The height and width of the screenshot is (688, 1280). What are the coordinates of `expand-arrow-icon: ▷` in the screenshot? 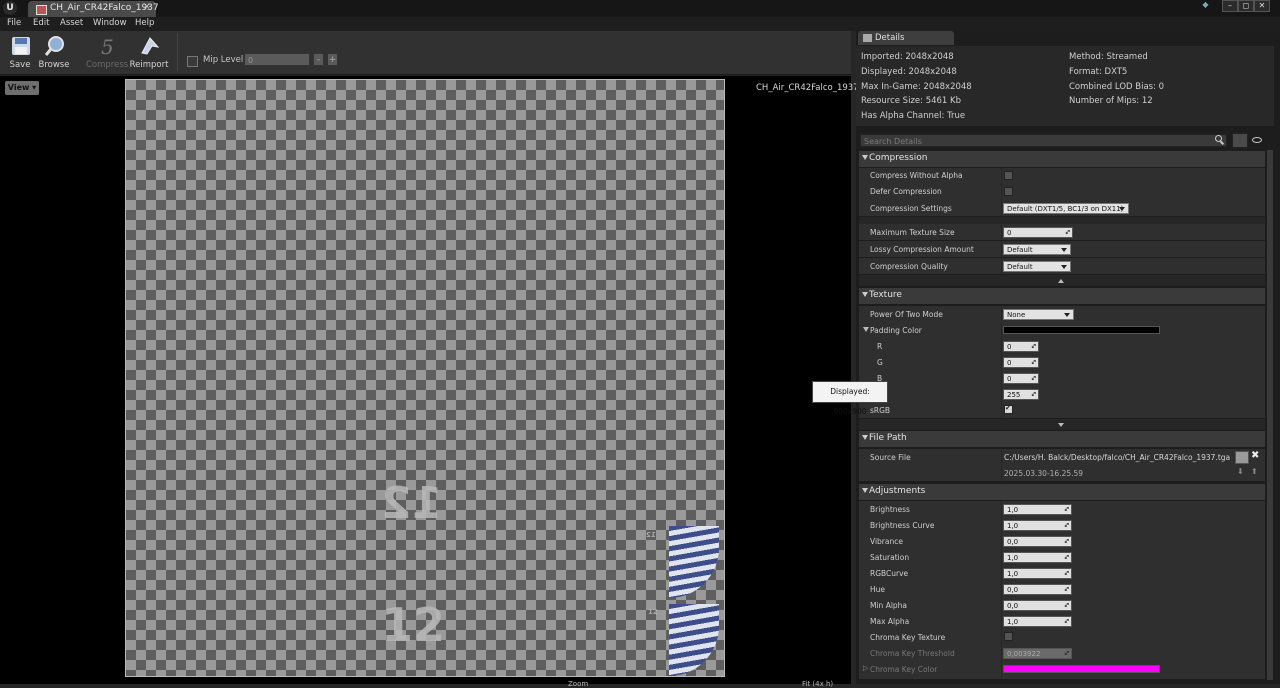 It's located at (865, 668).